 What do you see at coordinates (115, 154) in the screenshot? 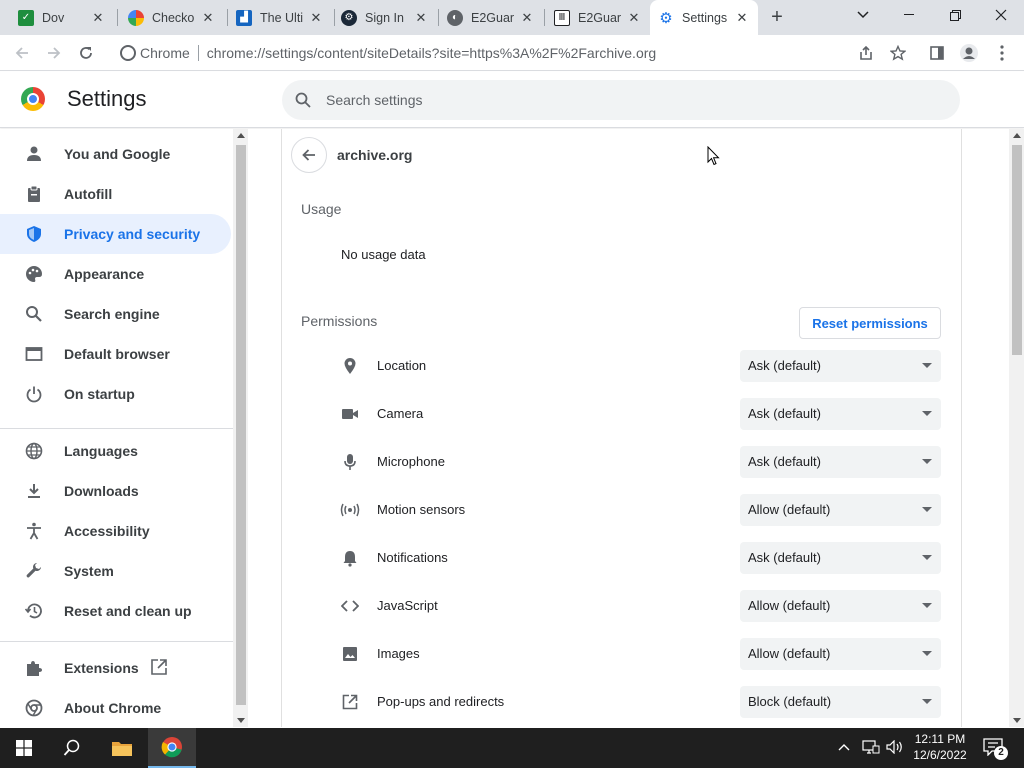
I see `sidebar-item-you-and-google: You and Google` at bounding box center [115, 154].